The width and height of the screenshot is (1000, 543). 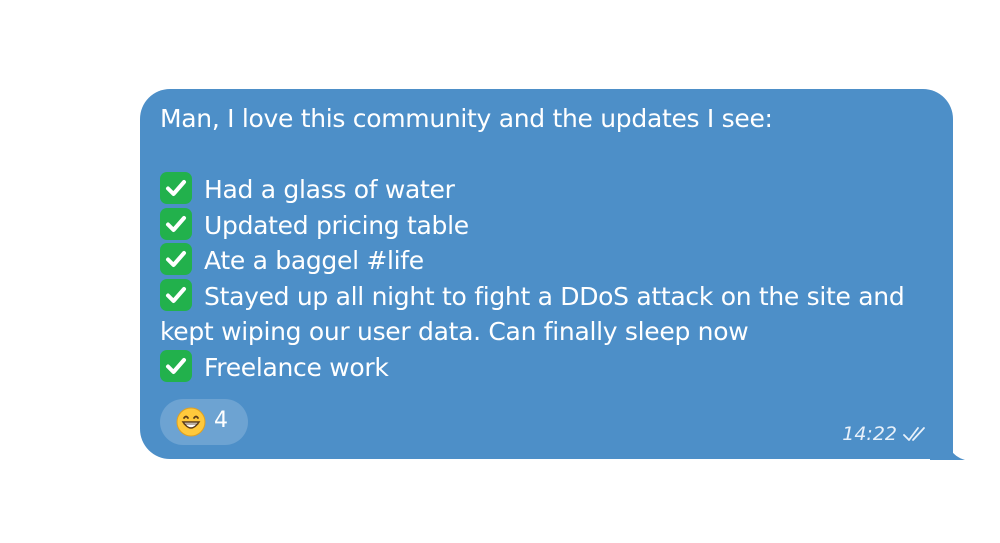 I want to click on list-item: Freelance work, so click(x=555, y=367).